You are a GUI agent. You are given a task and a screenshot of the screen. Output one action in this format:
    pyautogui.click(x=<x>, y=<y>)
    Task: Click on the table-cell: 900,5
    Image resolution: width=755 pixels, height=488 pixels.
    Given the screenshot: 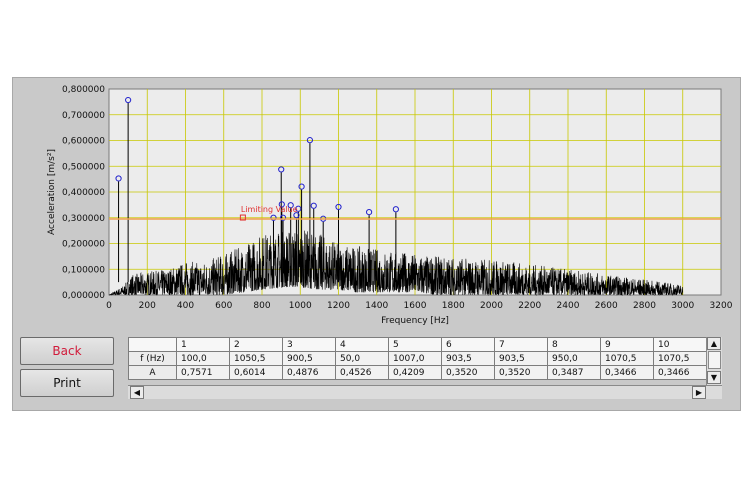 What is the action you would take?
    pyautogui.click(x=309, y=358)
    